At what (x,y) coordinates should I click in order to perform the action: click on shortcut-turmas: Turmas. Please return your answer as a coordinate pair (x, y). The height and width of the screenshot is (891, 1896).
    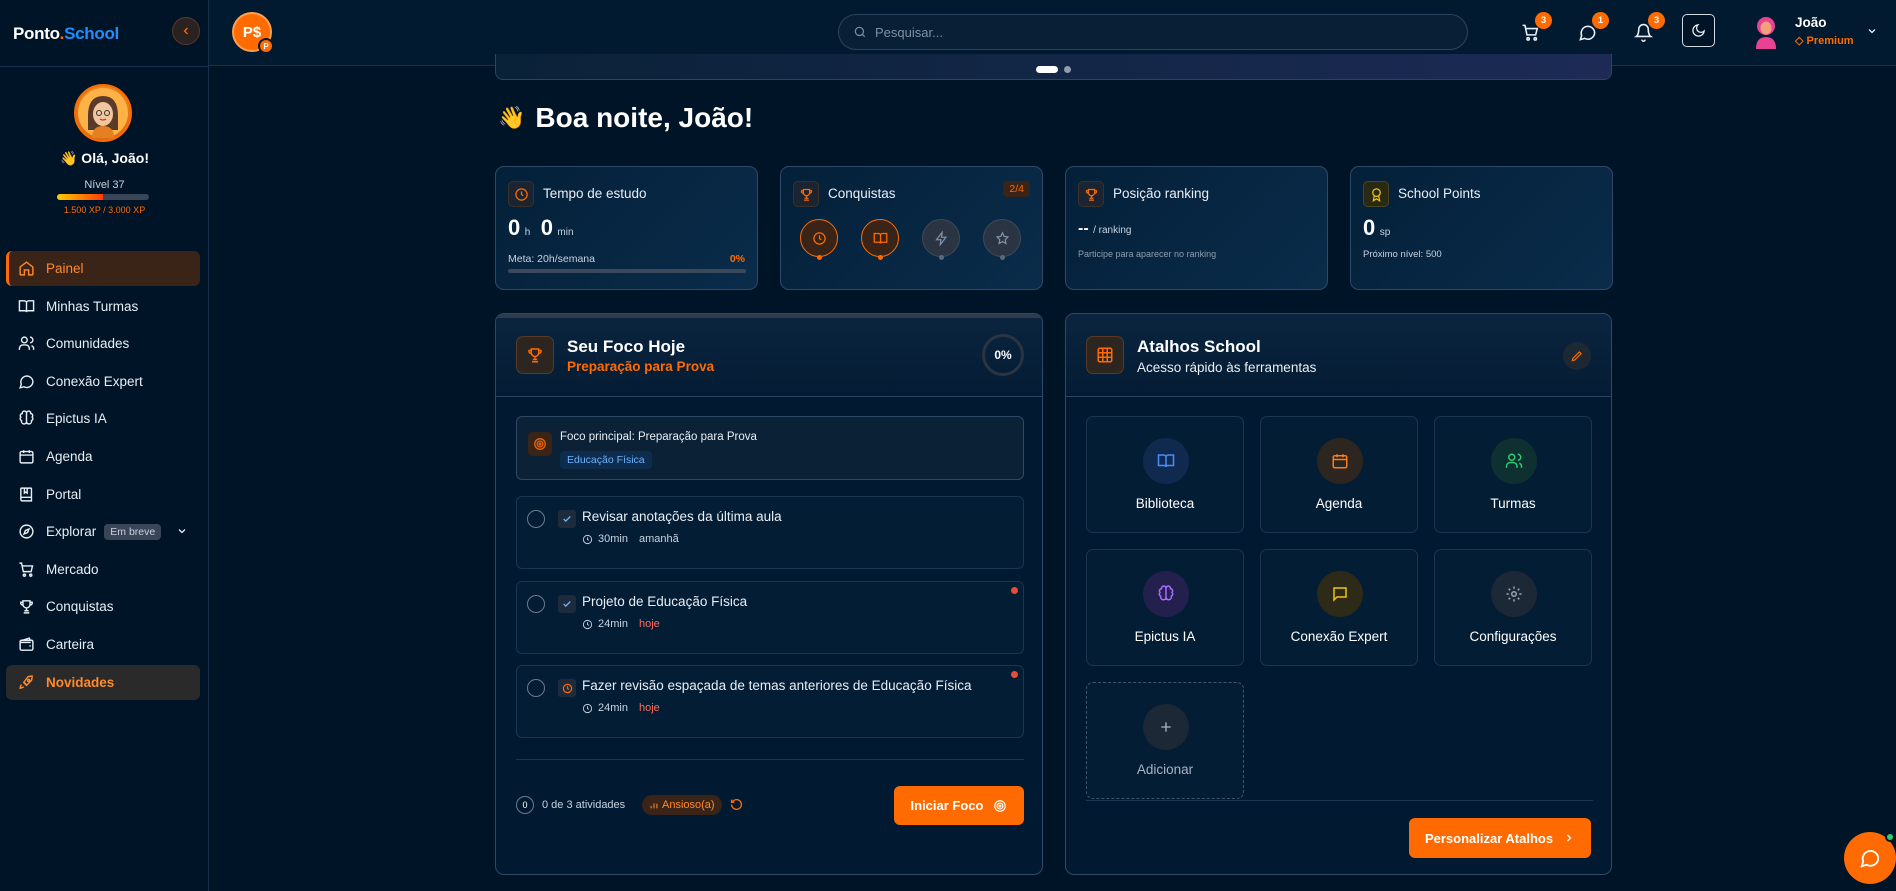
    Looking at the image, I should click on (1513, 474).